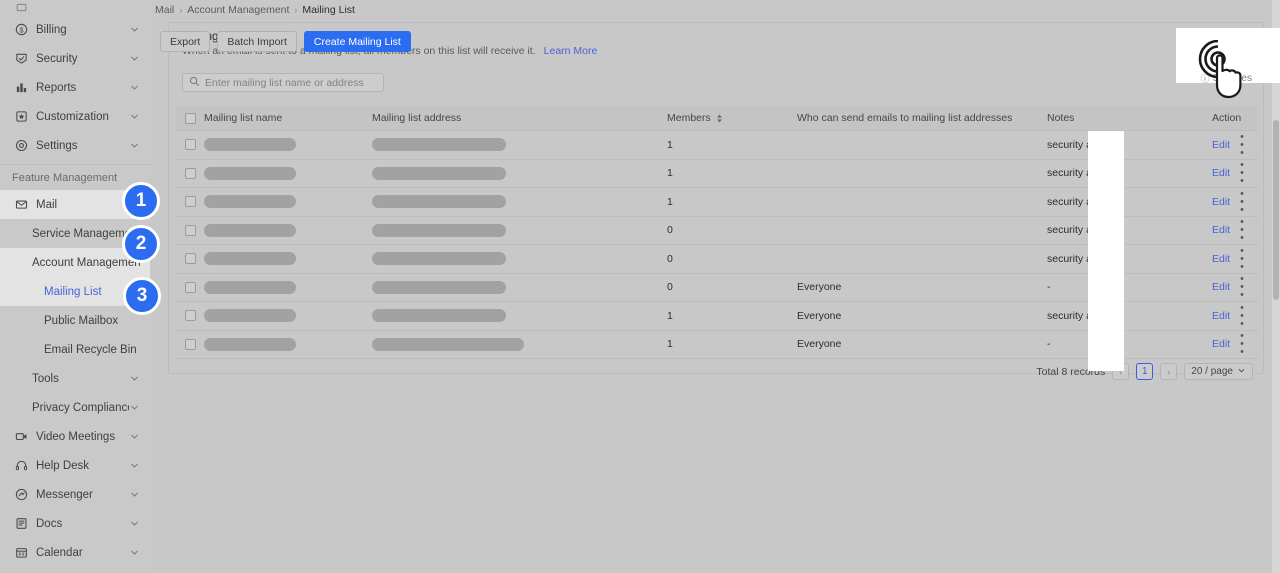 Image resolution: width=1280 pixels, height=573 pixels. What do you see at coordinates (21, 30) in the screenshot?
I see `billing-icon: $` at bounding box center [21, 30].